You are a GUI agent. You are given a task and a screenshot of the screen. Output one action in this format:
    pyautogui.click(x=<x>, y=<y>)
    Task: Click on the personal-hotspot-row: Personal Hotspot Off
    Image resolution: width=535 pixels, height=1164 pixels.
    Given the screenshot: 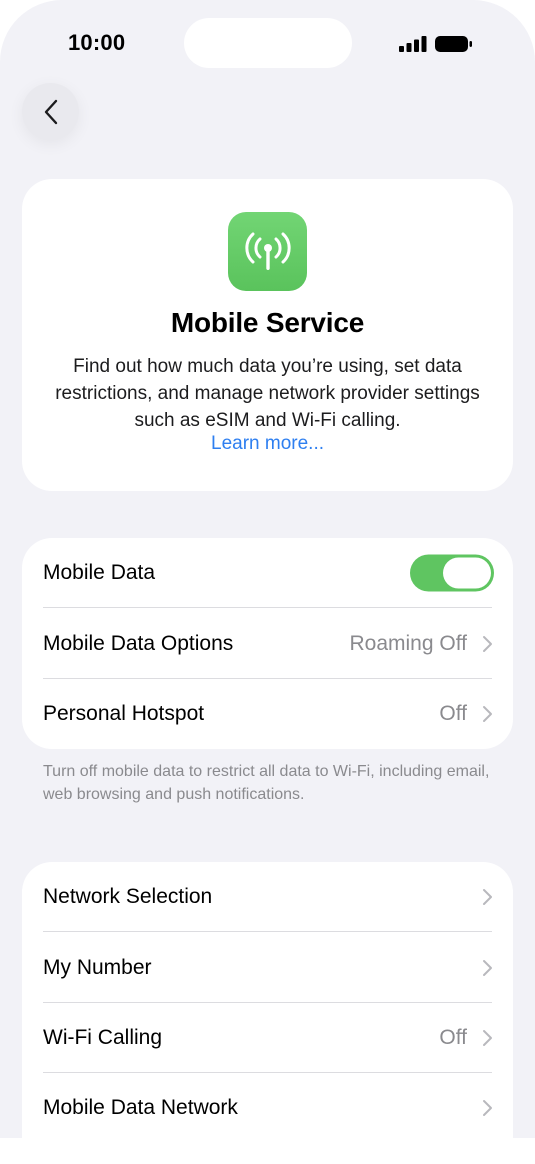 What is the action you would take?
    pyautogui.click(x=267, y=714)
    